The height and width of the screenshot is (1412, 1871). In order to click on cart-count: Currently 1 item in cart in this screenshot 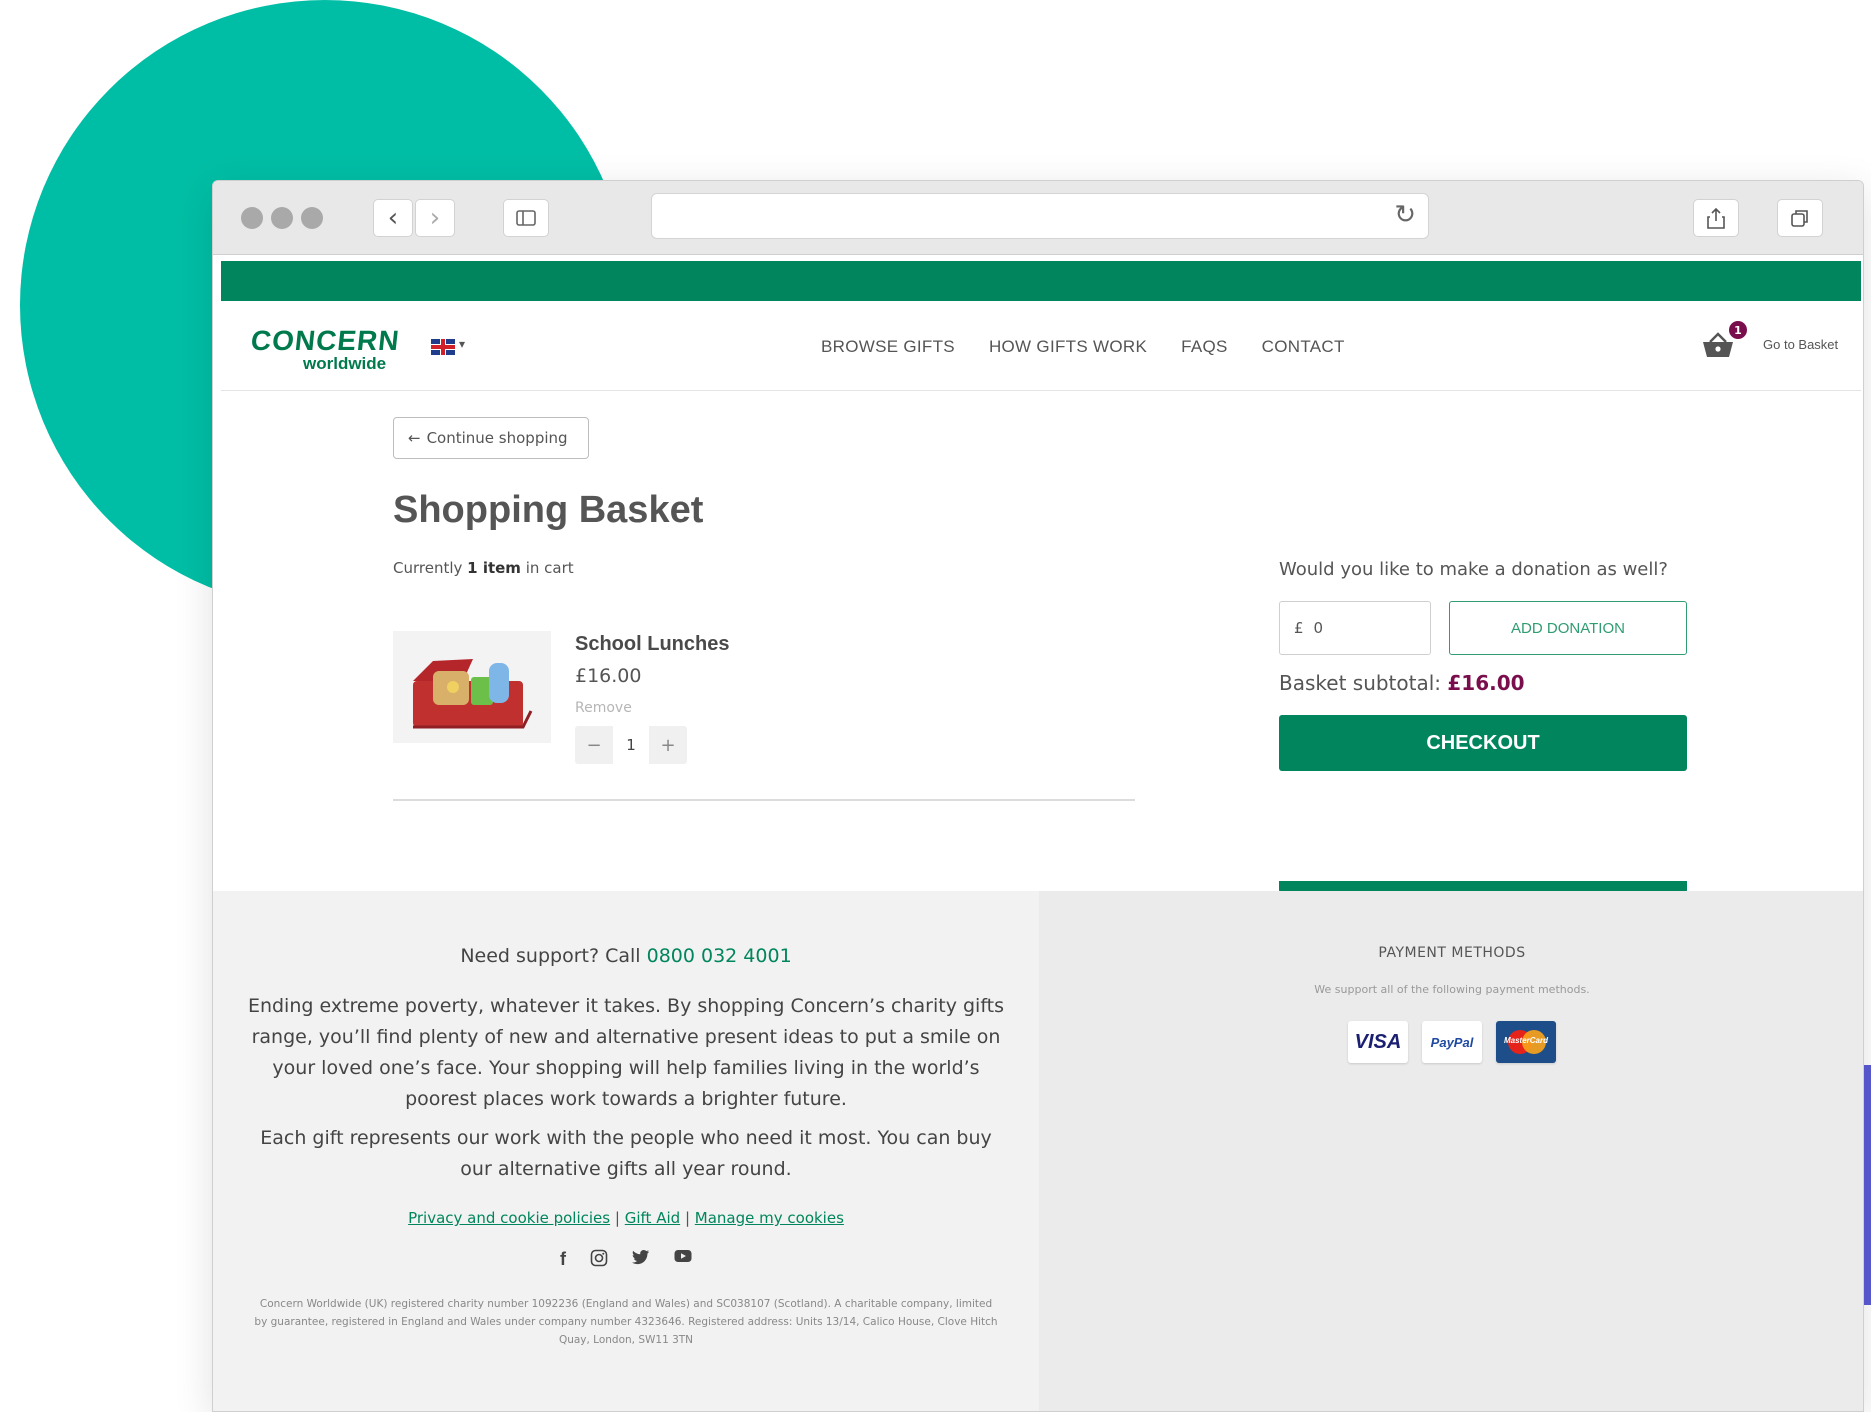, I will do `click(483, 568)`.